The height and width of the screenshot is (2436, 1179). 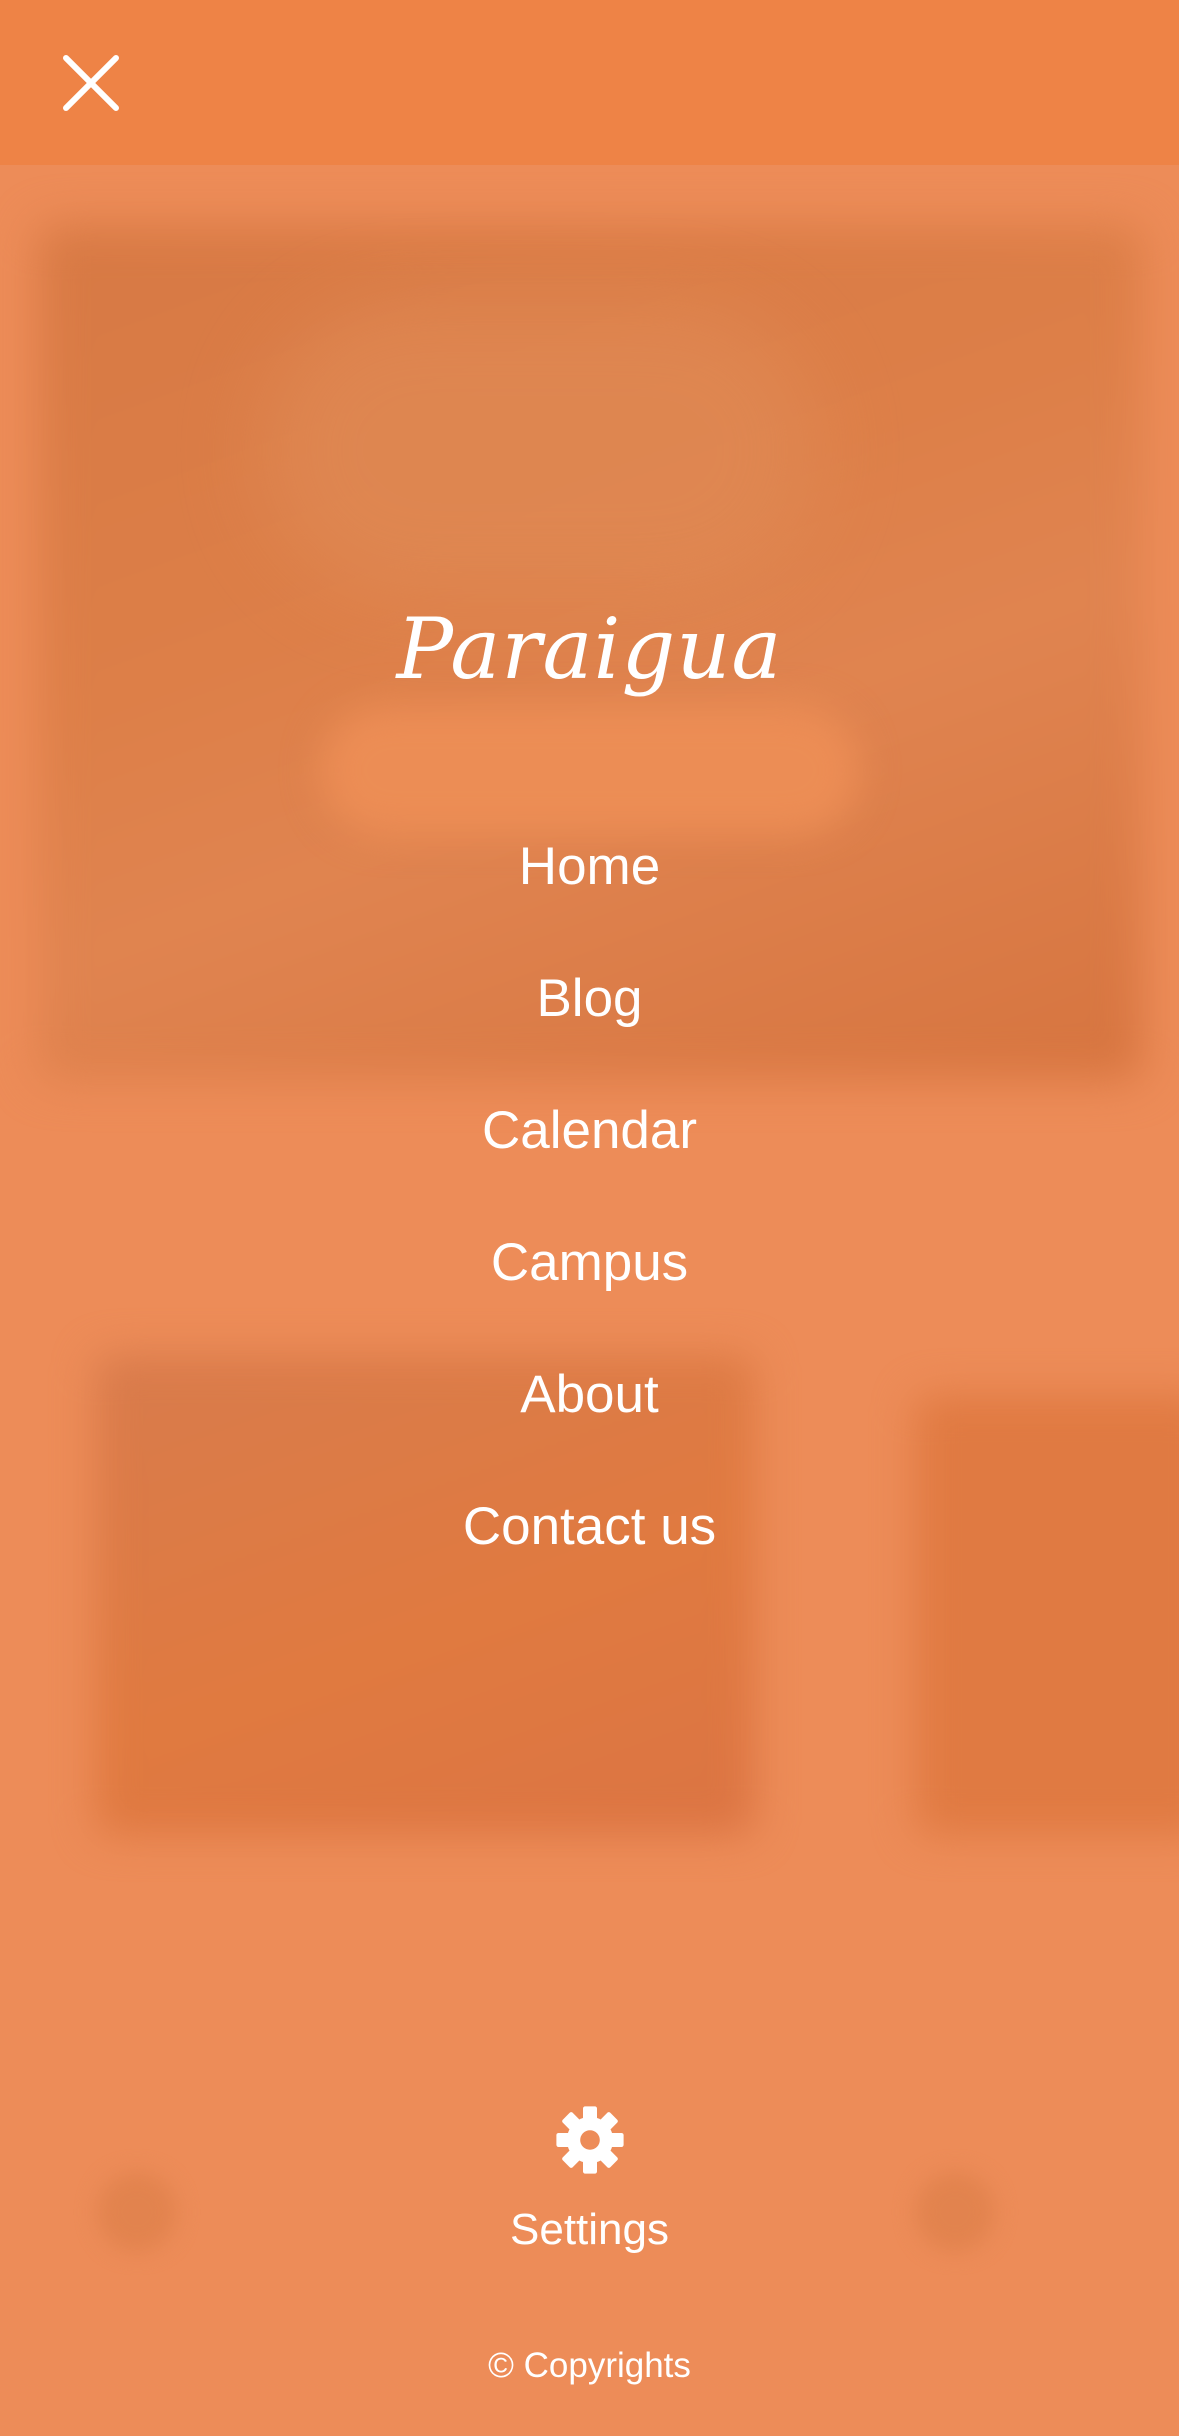 What do you see at coordinates (589, 2180) in the screenshot?
I see `settings-button: Settings` at bounding box center [589, 2180].